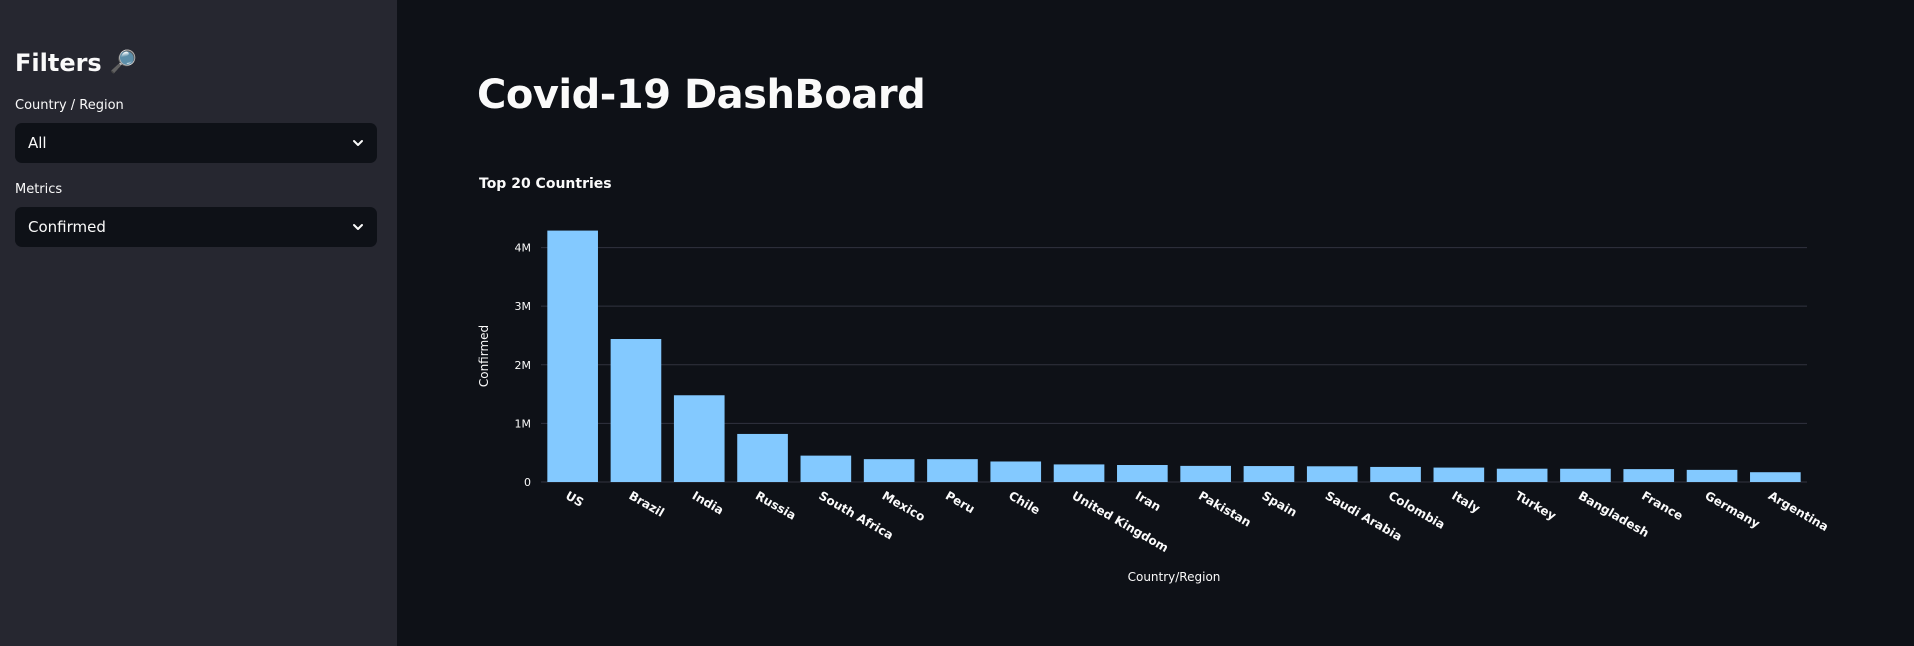  I want to click on x-tick-label: Turkey, so click(1536, 505).